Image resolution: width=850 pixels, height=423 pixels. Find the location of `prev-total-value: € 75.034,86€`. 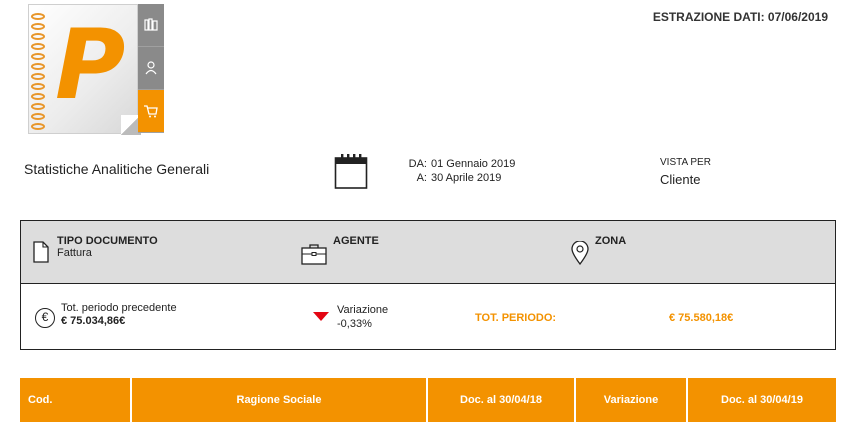

prev-total-value: € 75.034,86€ is located at coordinates (93, 321).